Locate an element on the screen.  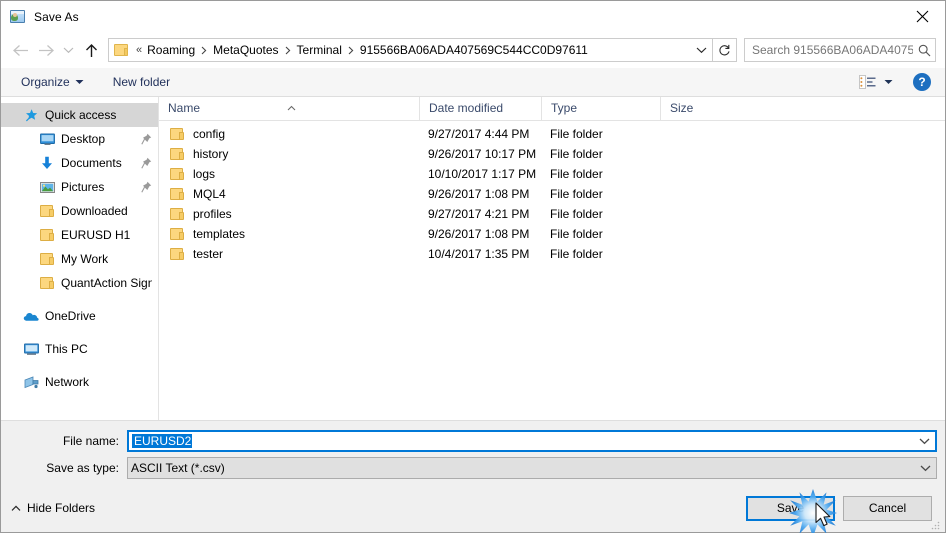
sidebar-item-desktop: Desktop is located at coordinates (79, 139).